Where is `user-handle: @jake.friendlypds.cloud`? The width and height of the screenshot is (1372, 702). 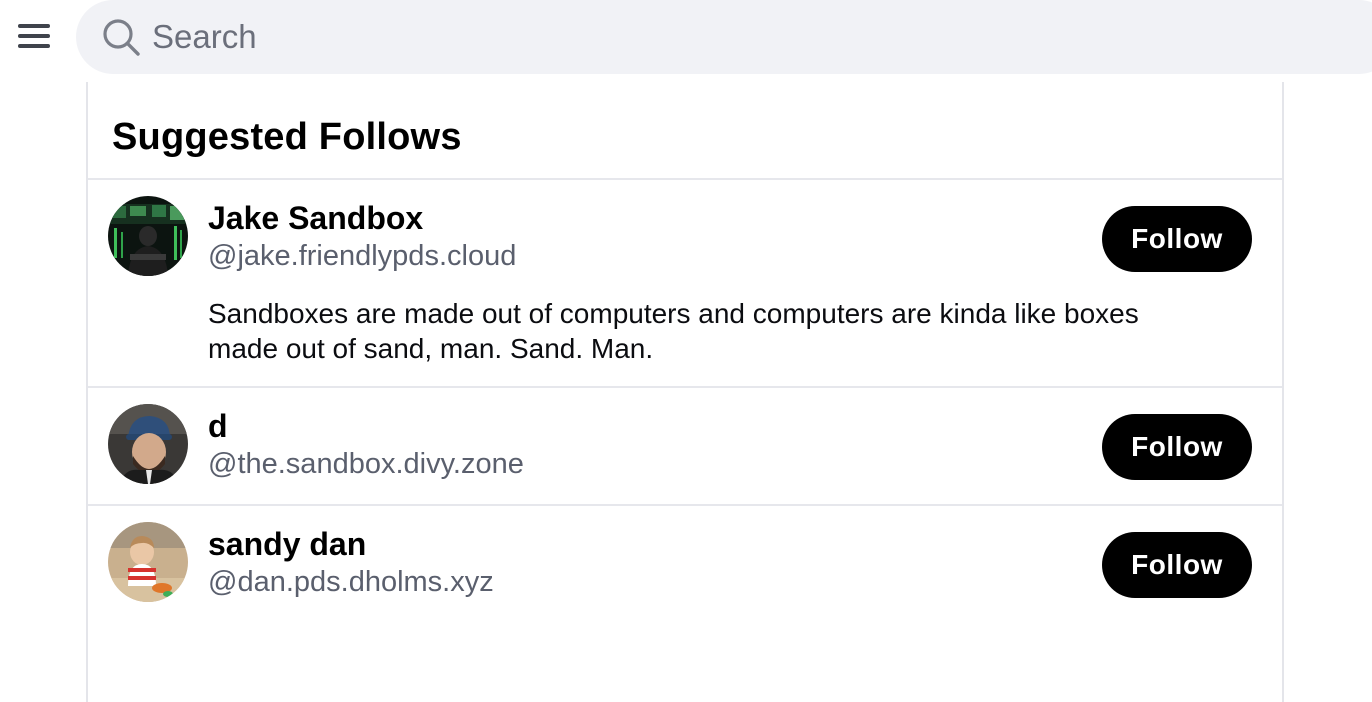
user-handle: @jake.friendlypds.cloud is located at coordinates (362, 256).